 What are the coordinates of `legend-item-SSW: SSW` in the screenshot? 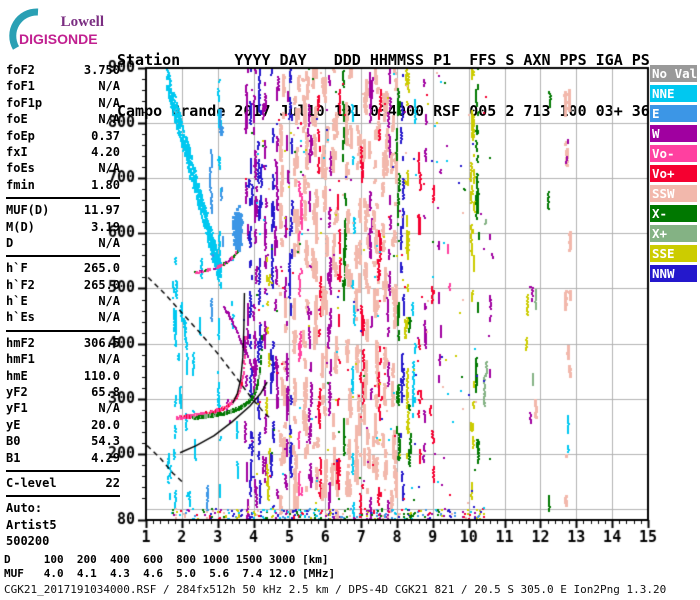 It's located at (673, 193).